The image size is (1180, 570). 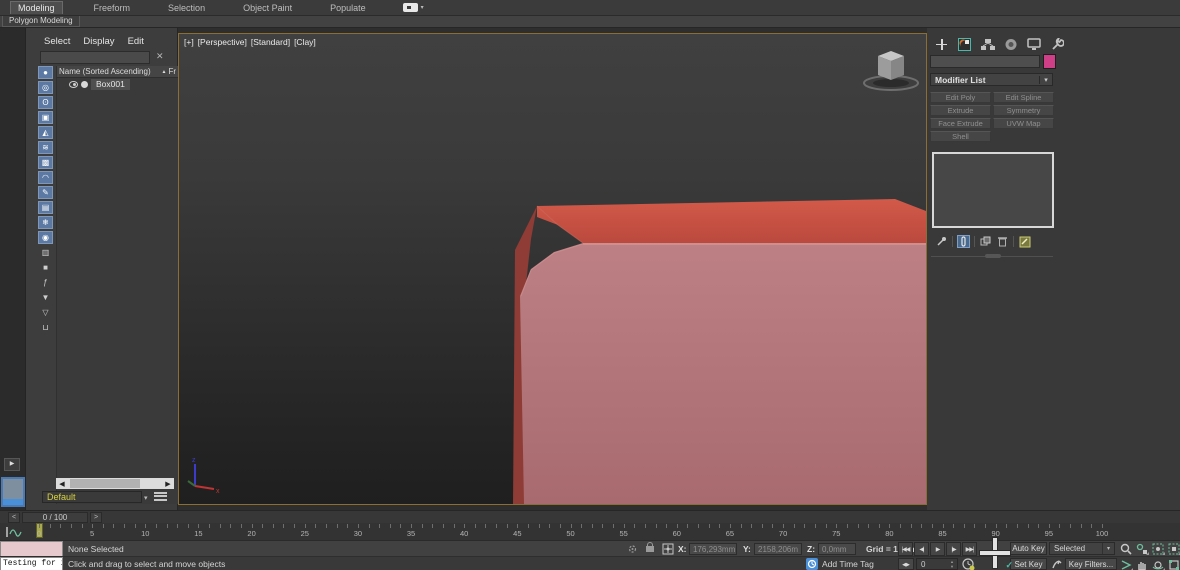 What do you see at coordinates (45, 87) in the screenshot?
I see `display-filter-toggle: ◎` at bounding box center [45, 87].